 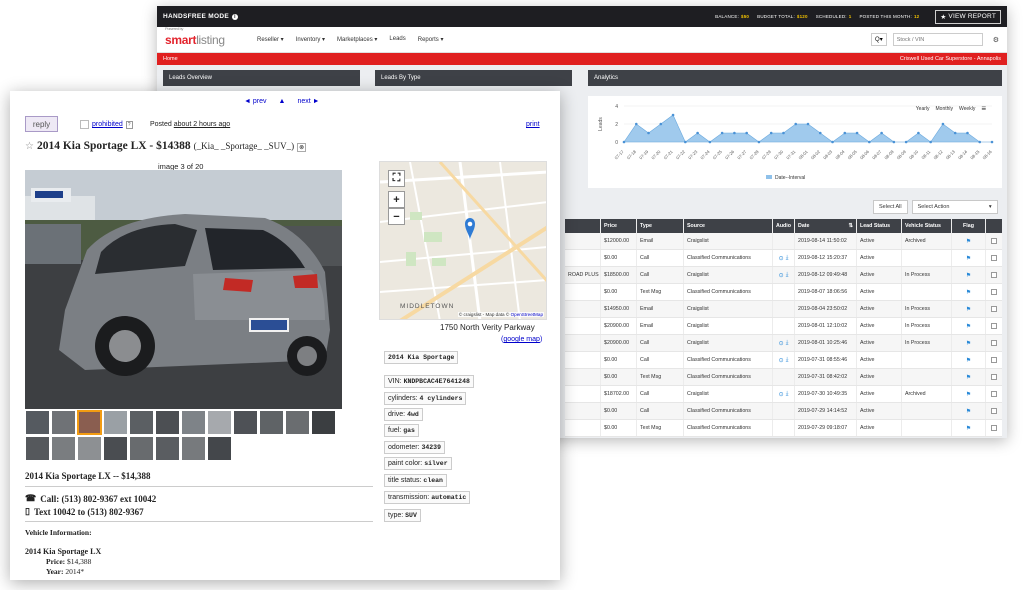 I want to click on fullscreen-icon: ⛶, so click(x=396, y=178).